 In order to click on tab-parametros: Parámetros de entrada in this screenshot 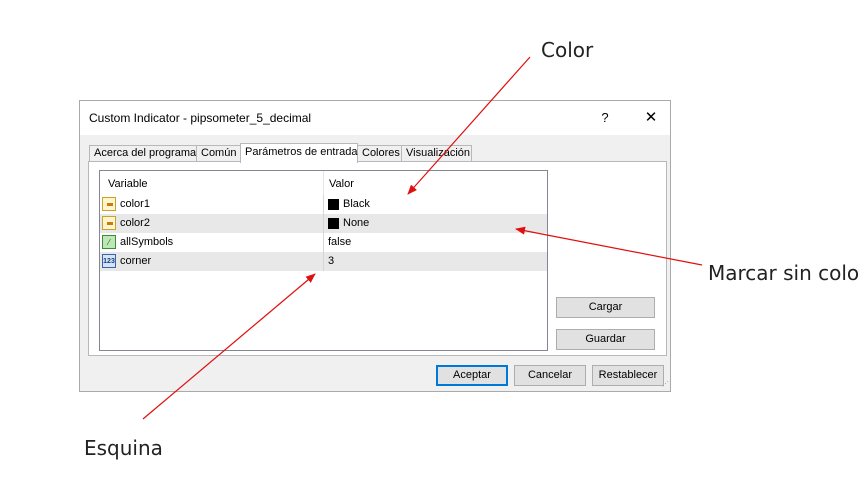, I will do `click(299, 153)`.